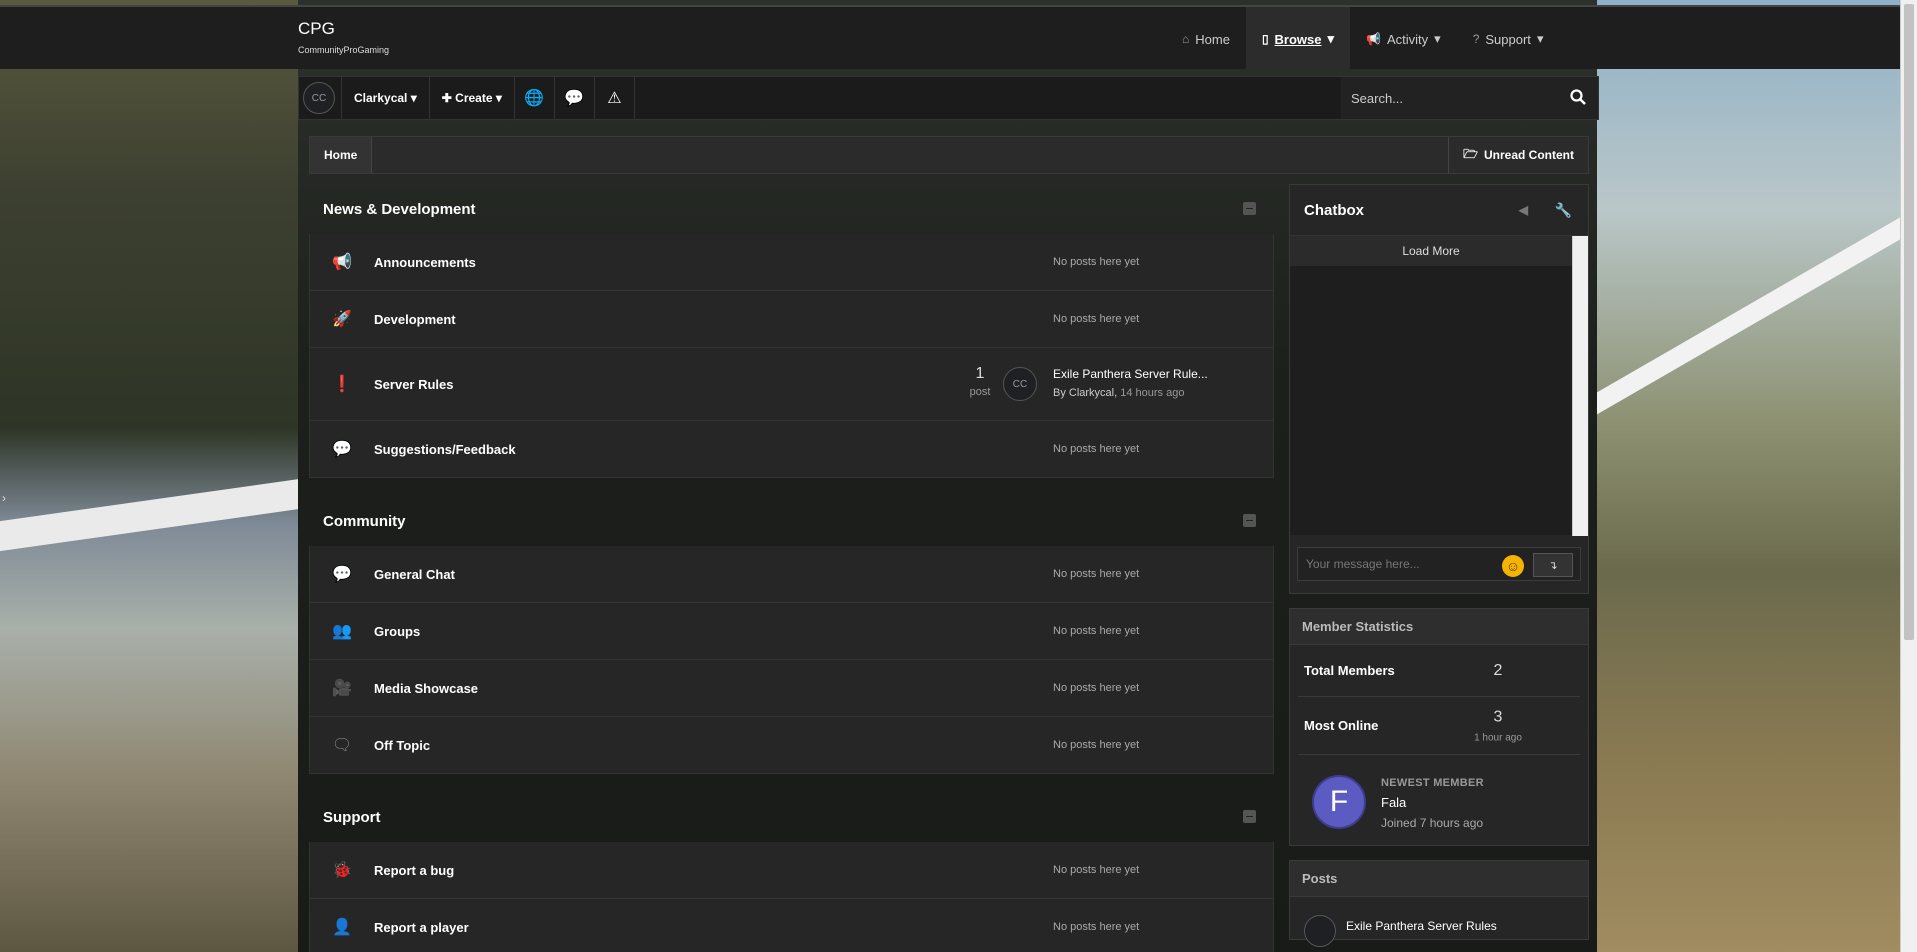 The image size is (1917, 952). What do you see at coordinates (1909, 322) in the screenshot?
I see `scrollbar-thumb` at bounding box center [1909, 322].